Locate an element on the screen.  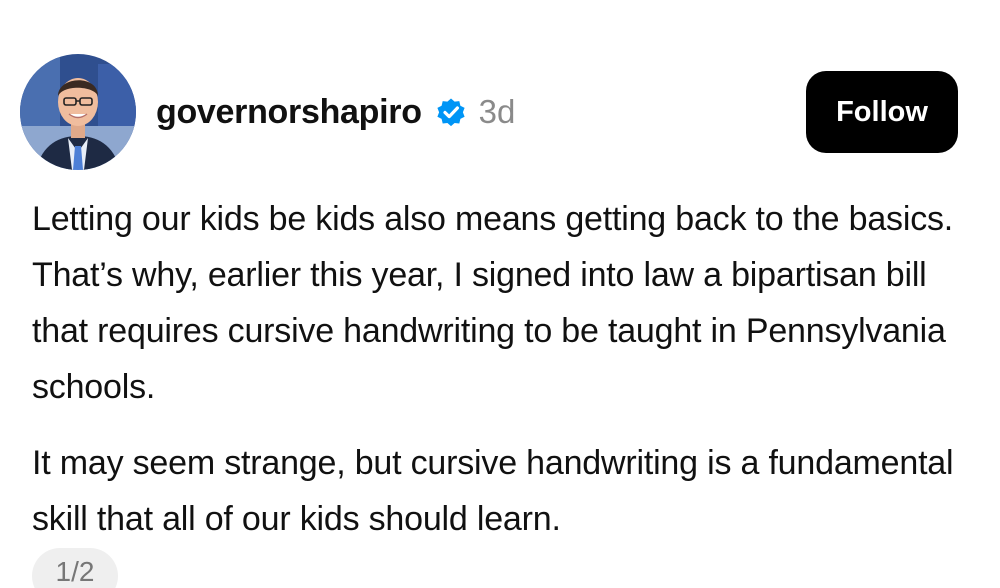
avatar is located at coordinates (78, 112).